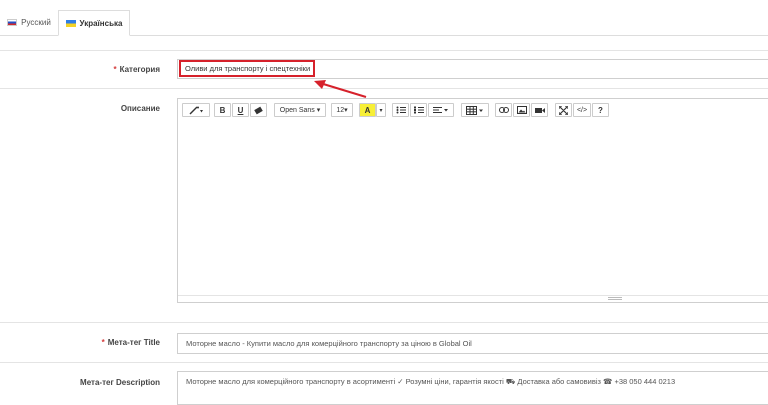  Describe the element at coordinates (222, 110) in the screenshot. I see `bold-icon: B` at that location.